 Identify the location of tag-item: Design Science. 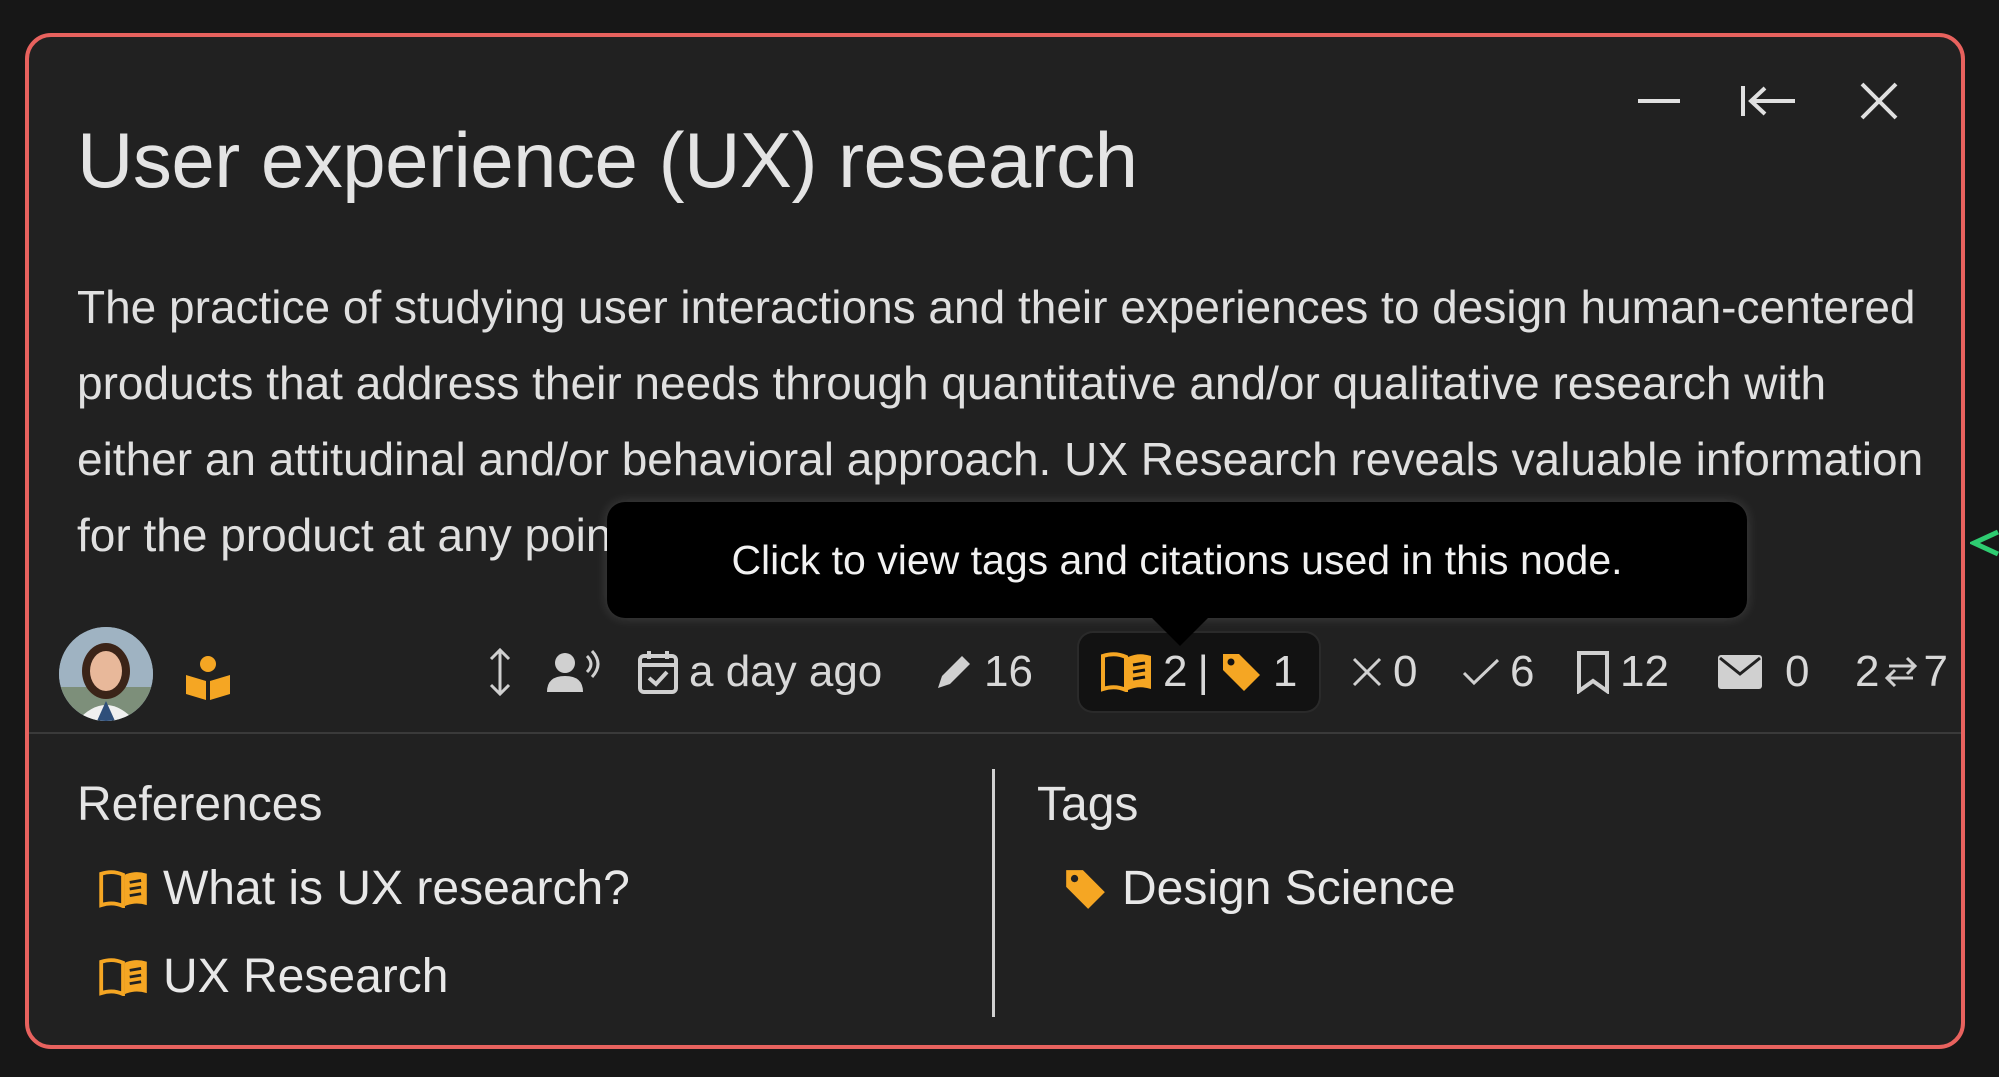
(1259, 888).